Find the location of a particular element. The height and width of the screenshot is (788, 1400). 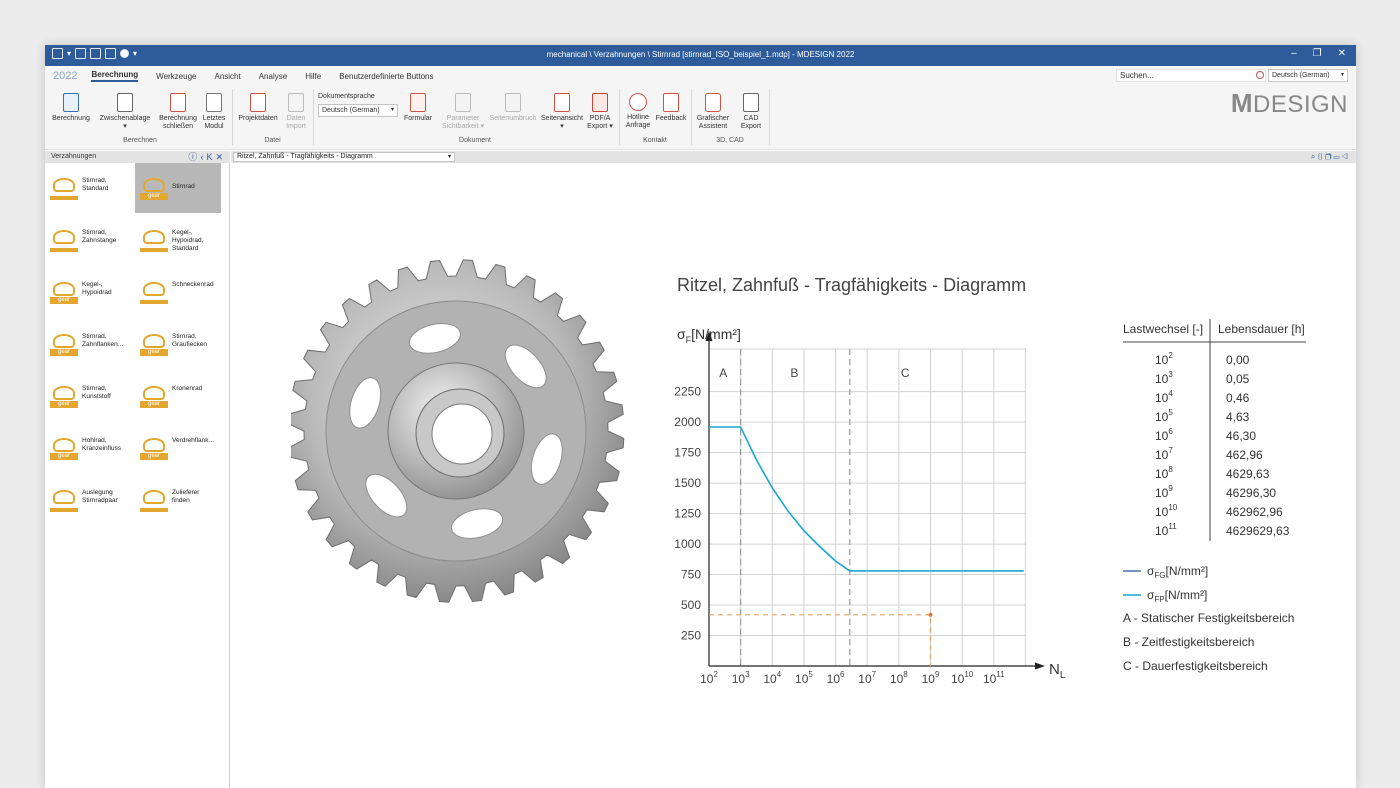

close-calculation-icon is located at coordinates (178, 102).